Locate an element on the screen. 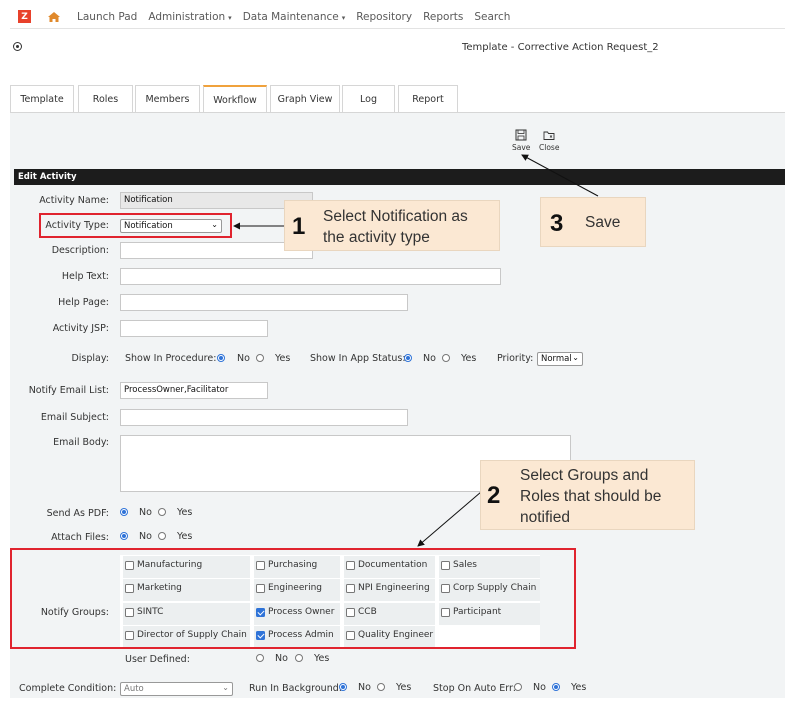 This screenshot has height=712, width=793. run-in-background-label: Run In Background: is located at coordinates (295, 688).